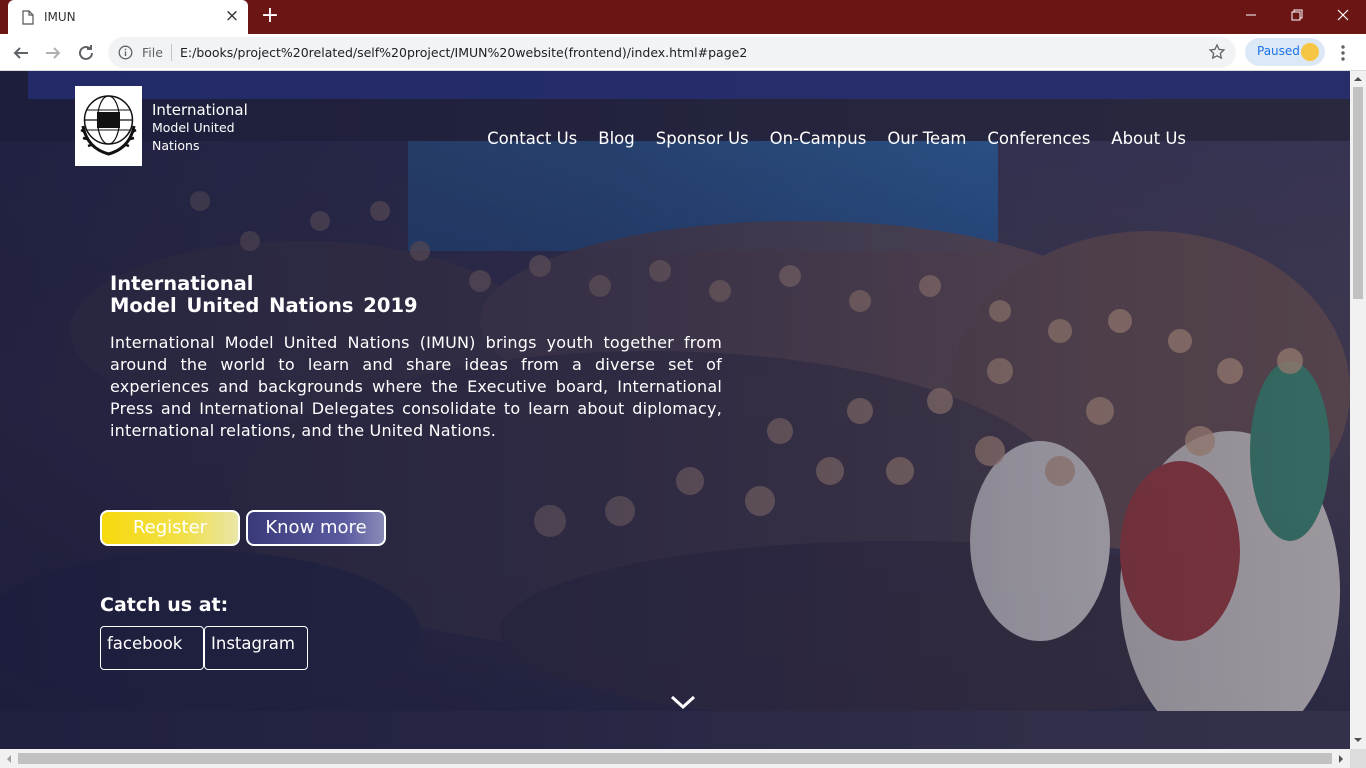  What do you see at coordinates (182, 283) in the screenshot?
I see `hero-title-line-1: International` at bounding box center [182, 283].